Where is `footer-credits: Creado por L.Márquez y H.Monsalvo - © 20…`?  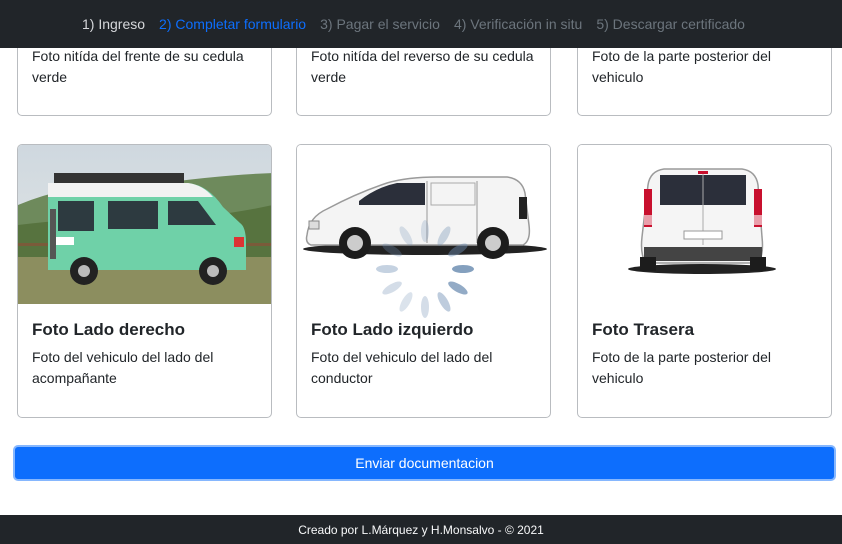
footer-credits: Creado por L.Márquez y H.Monsalvo - © 20… is located at coordinates (421, 529).